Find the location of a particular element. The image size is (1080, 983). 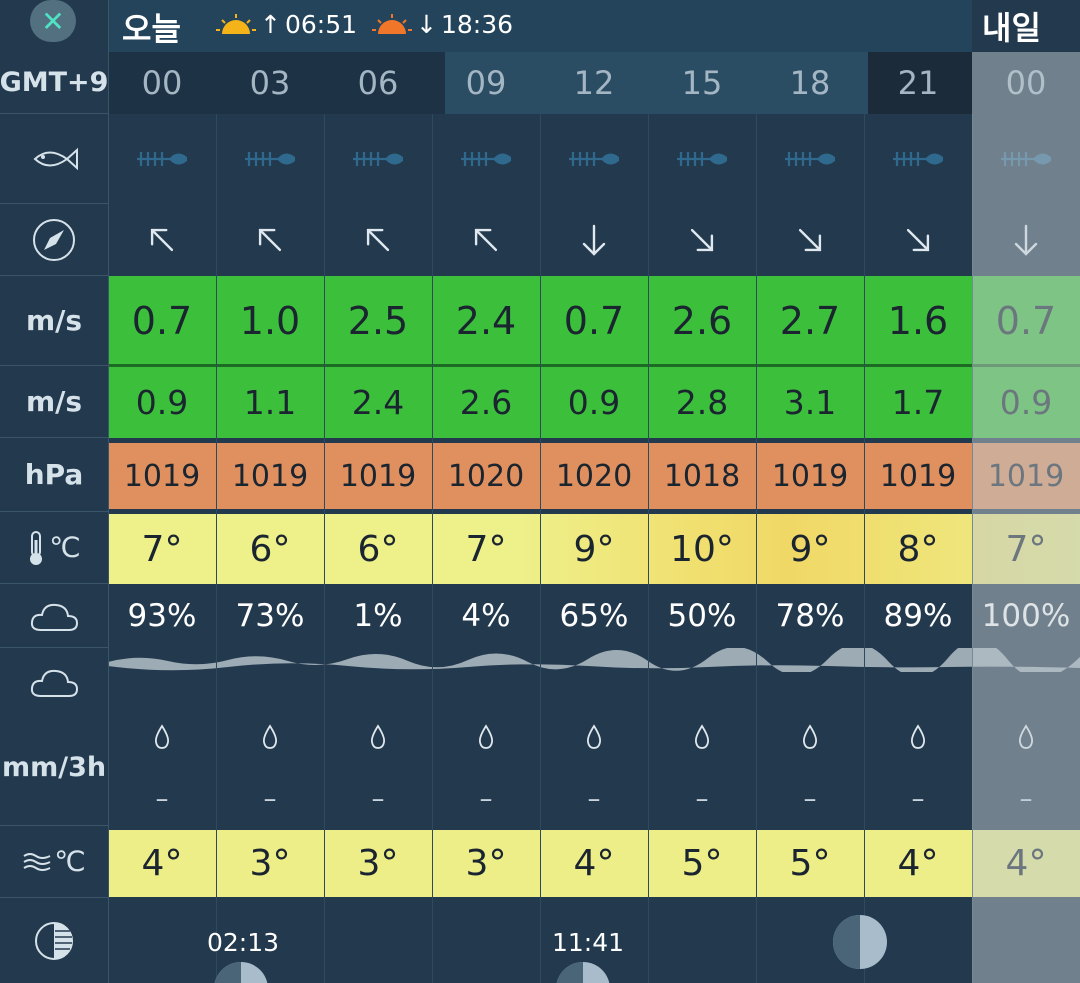

temperature-value: 8° is located at coordinates (918, 549).